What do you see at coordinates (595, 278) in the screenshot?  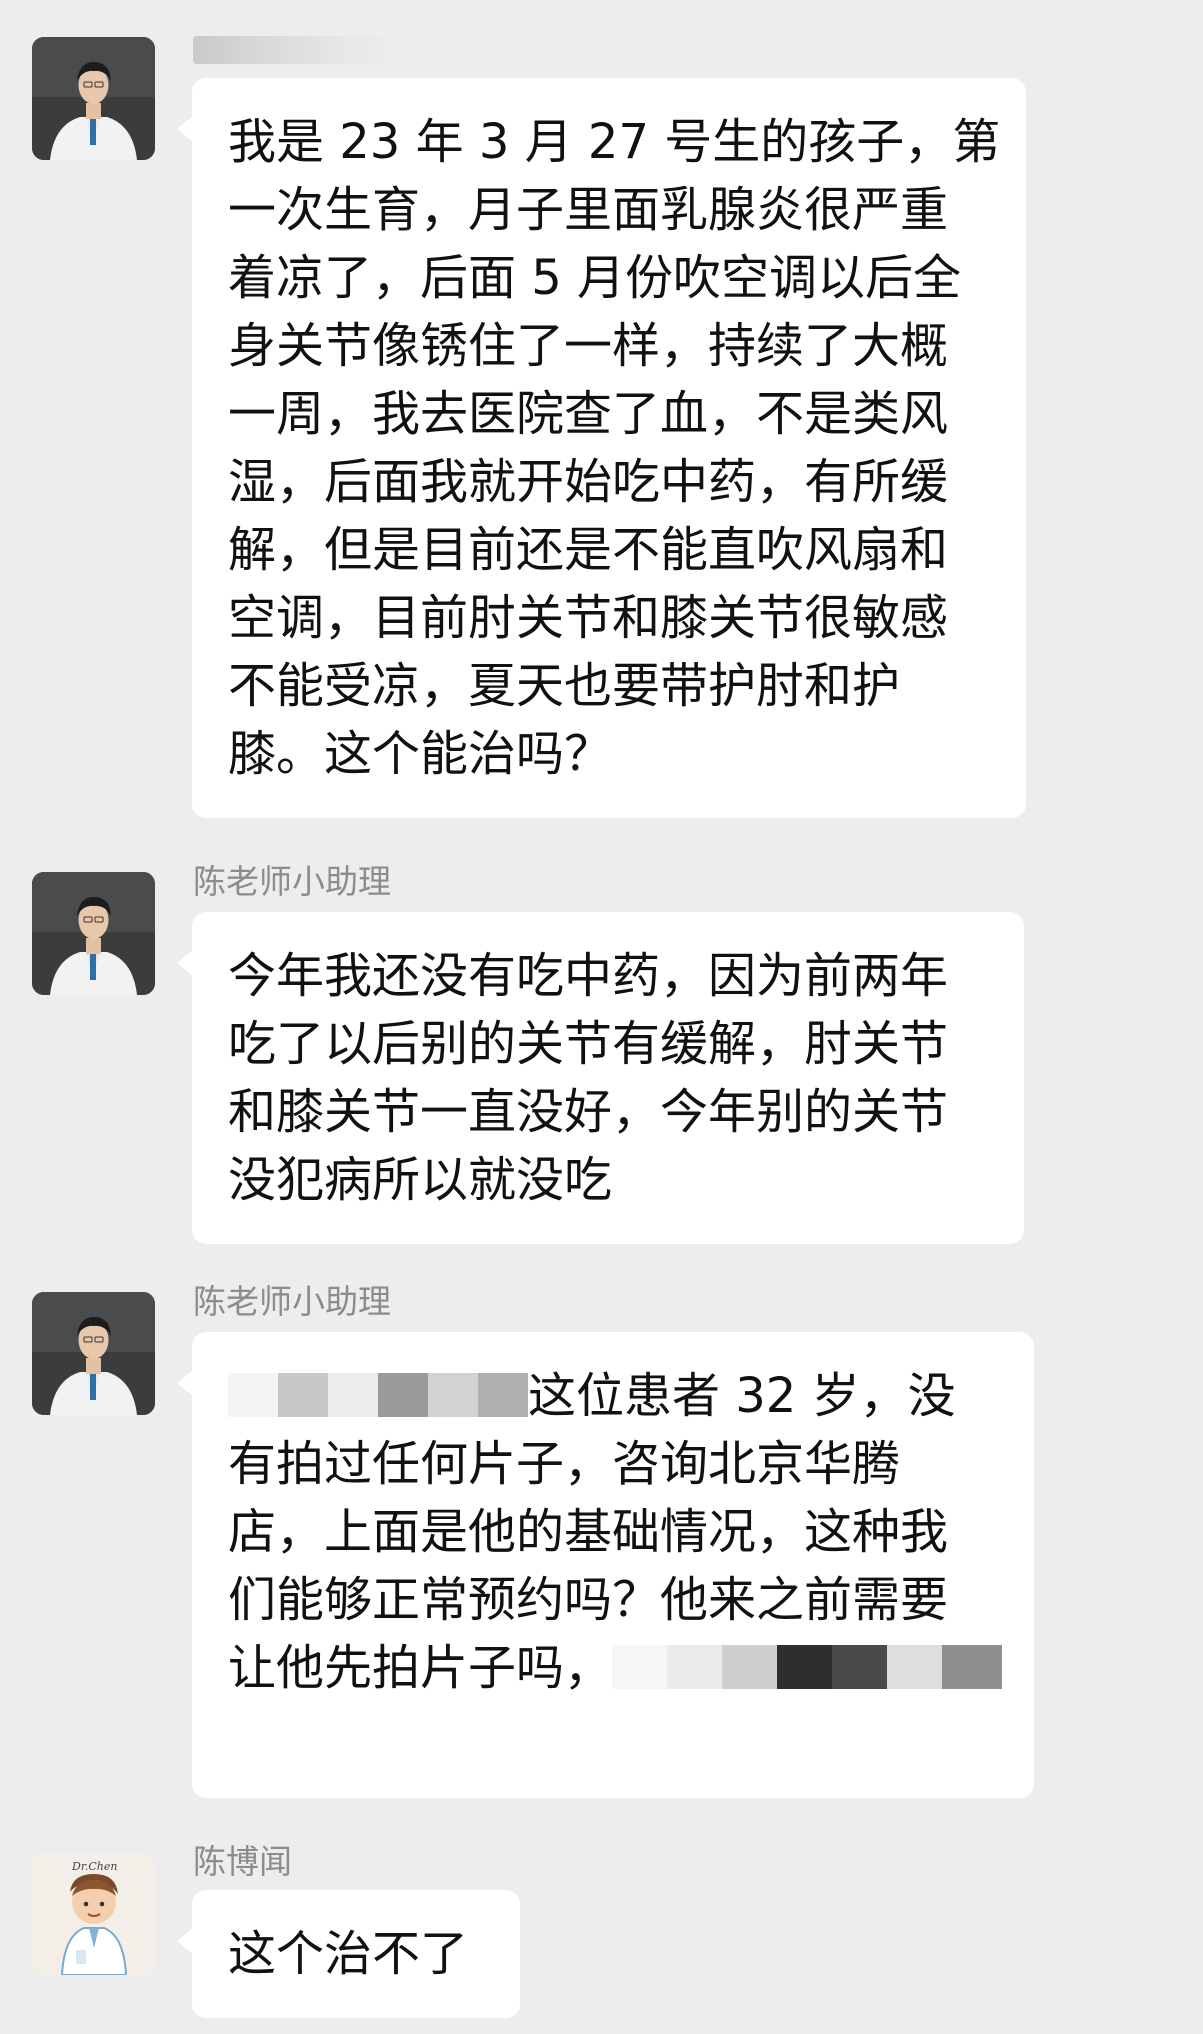 I see `message-line: 着凉了，后面 5 月份吹空调以后全` at bounding box center [595, 278].